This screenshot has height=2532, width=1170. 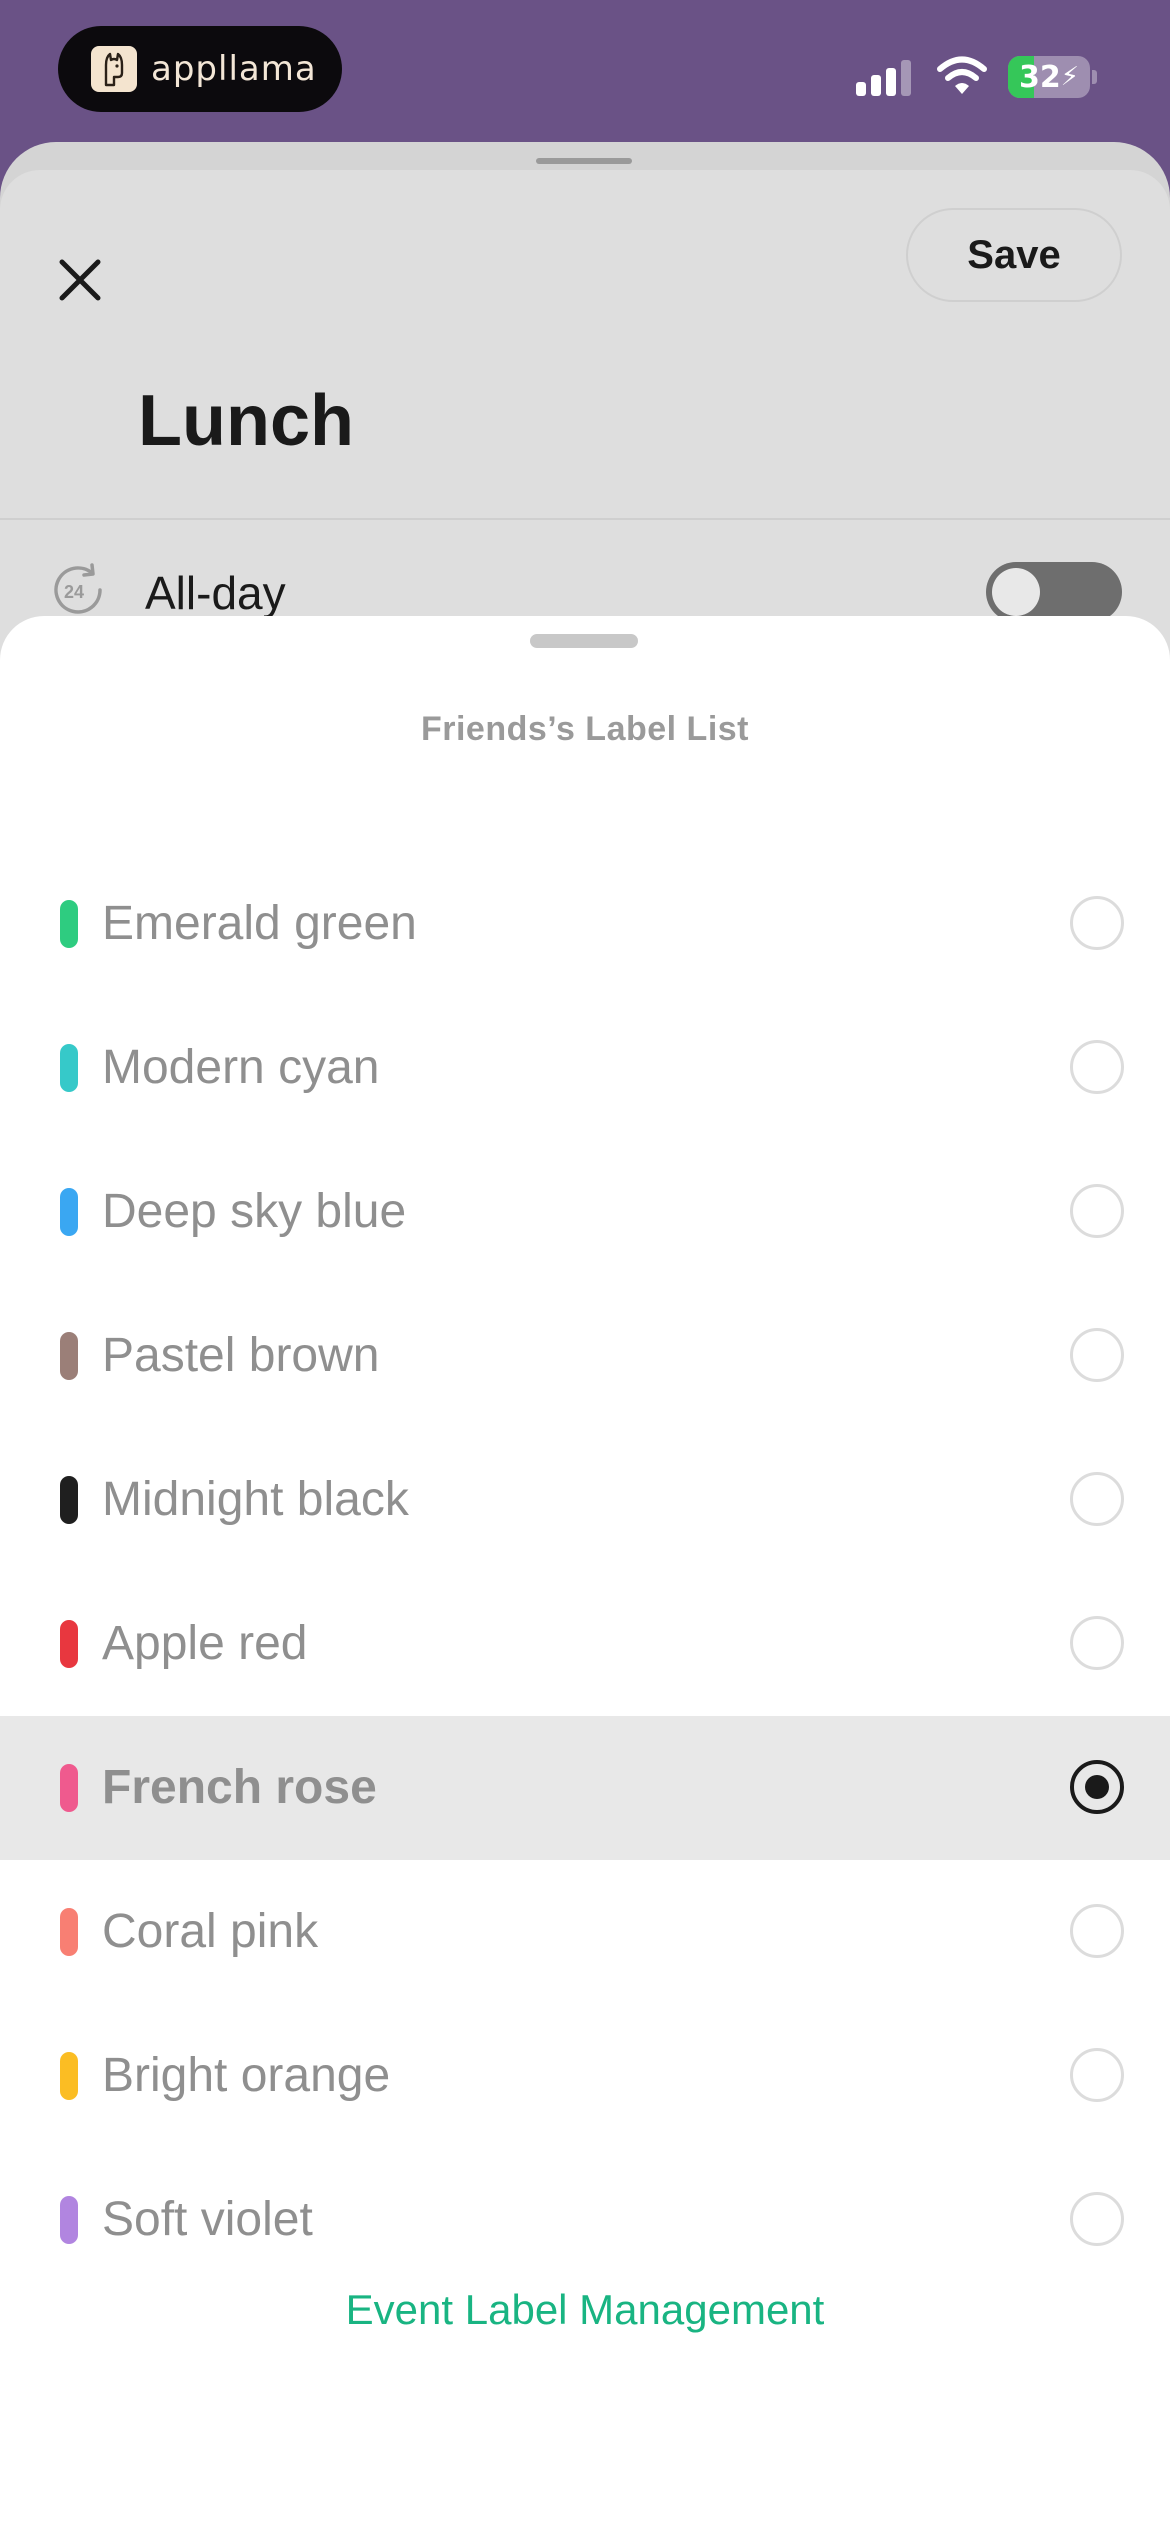 What do you see at coordinates (114, 69) in the screenshot?
I see `llama-logo-icon` at bounding box center [114, 69].